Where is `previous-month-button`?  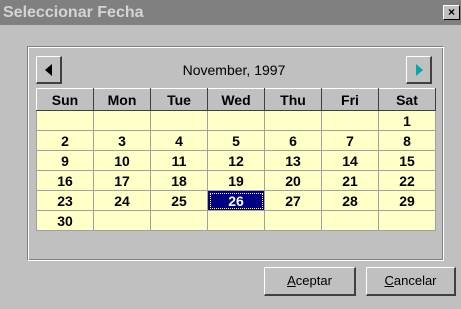 previous-month-button is located at coordinates (49, 70).